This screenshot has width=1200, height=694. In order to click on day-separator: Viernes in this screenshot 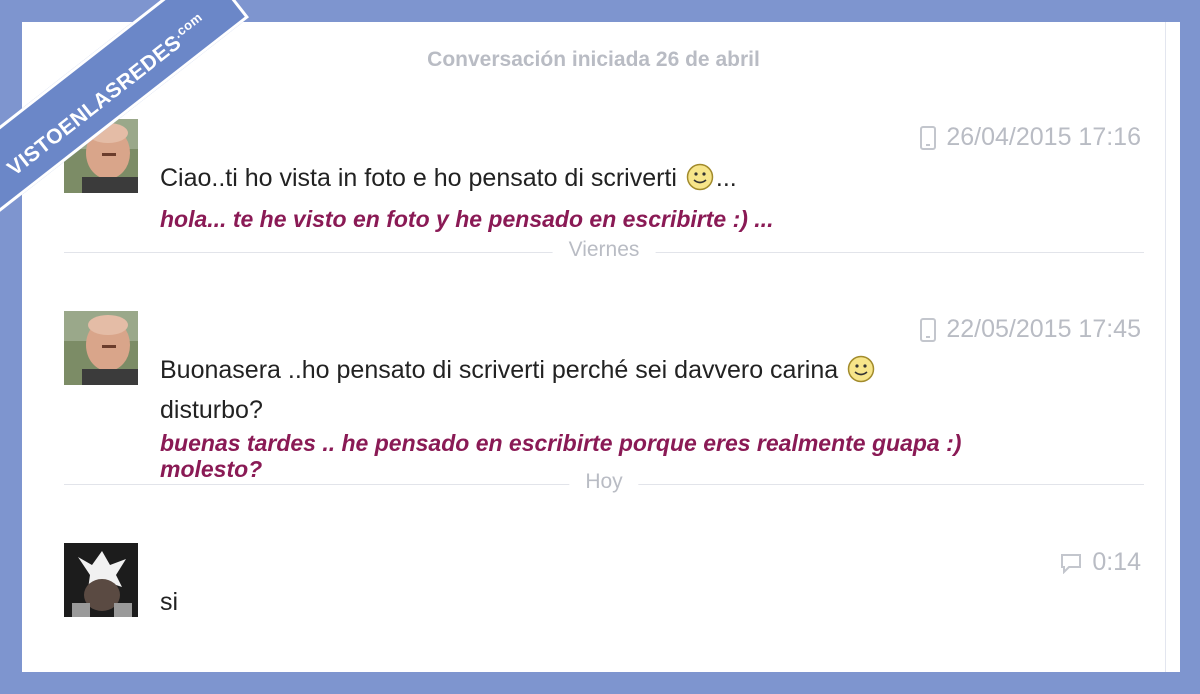, I will do `click(604, 253)`.